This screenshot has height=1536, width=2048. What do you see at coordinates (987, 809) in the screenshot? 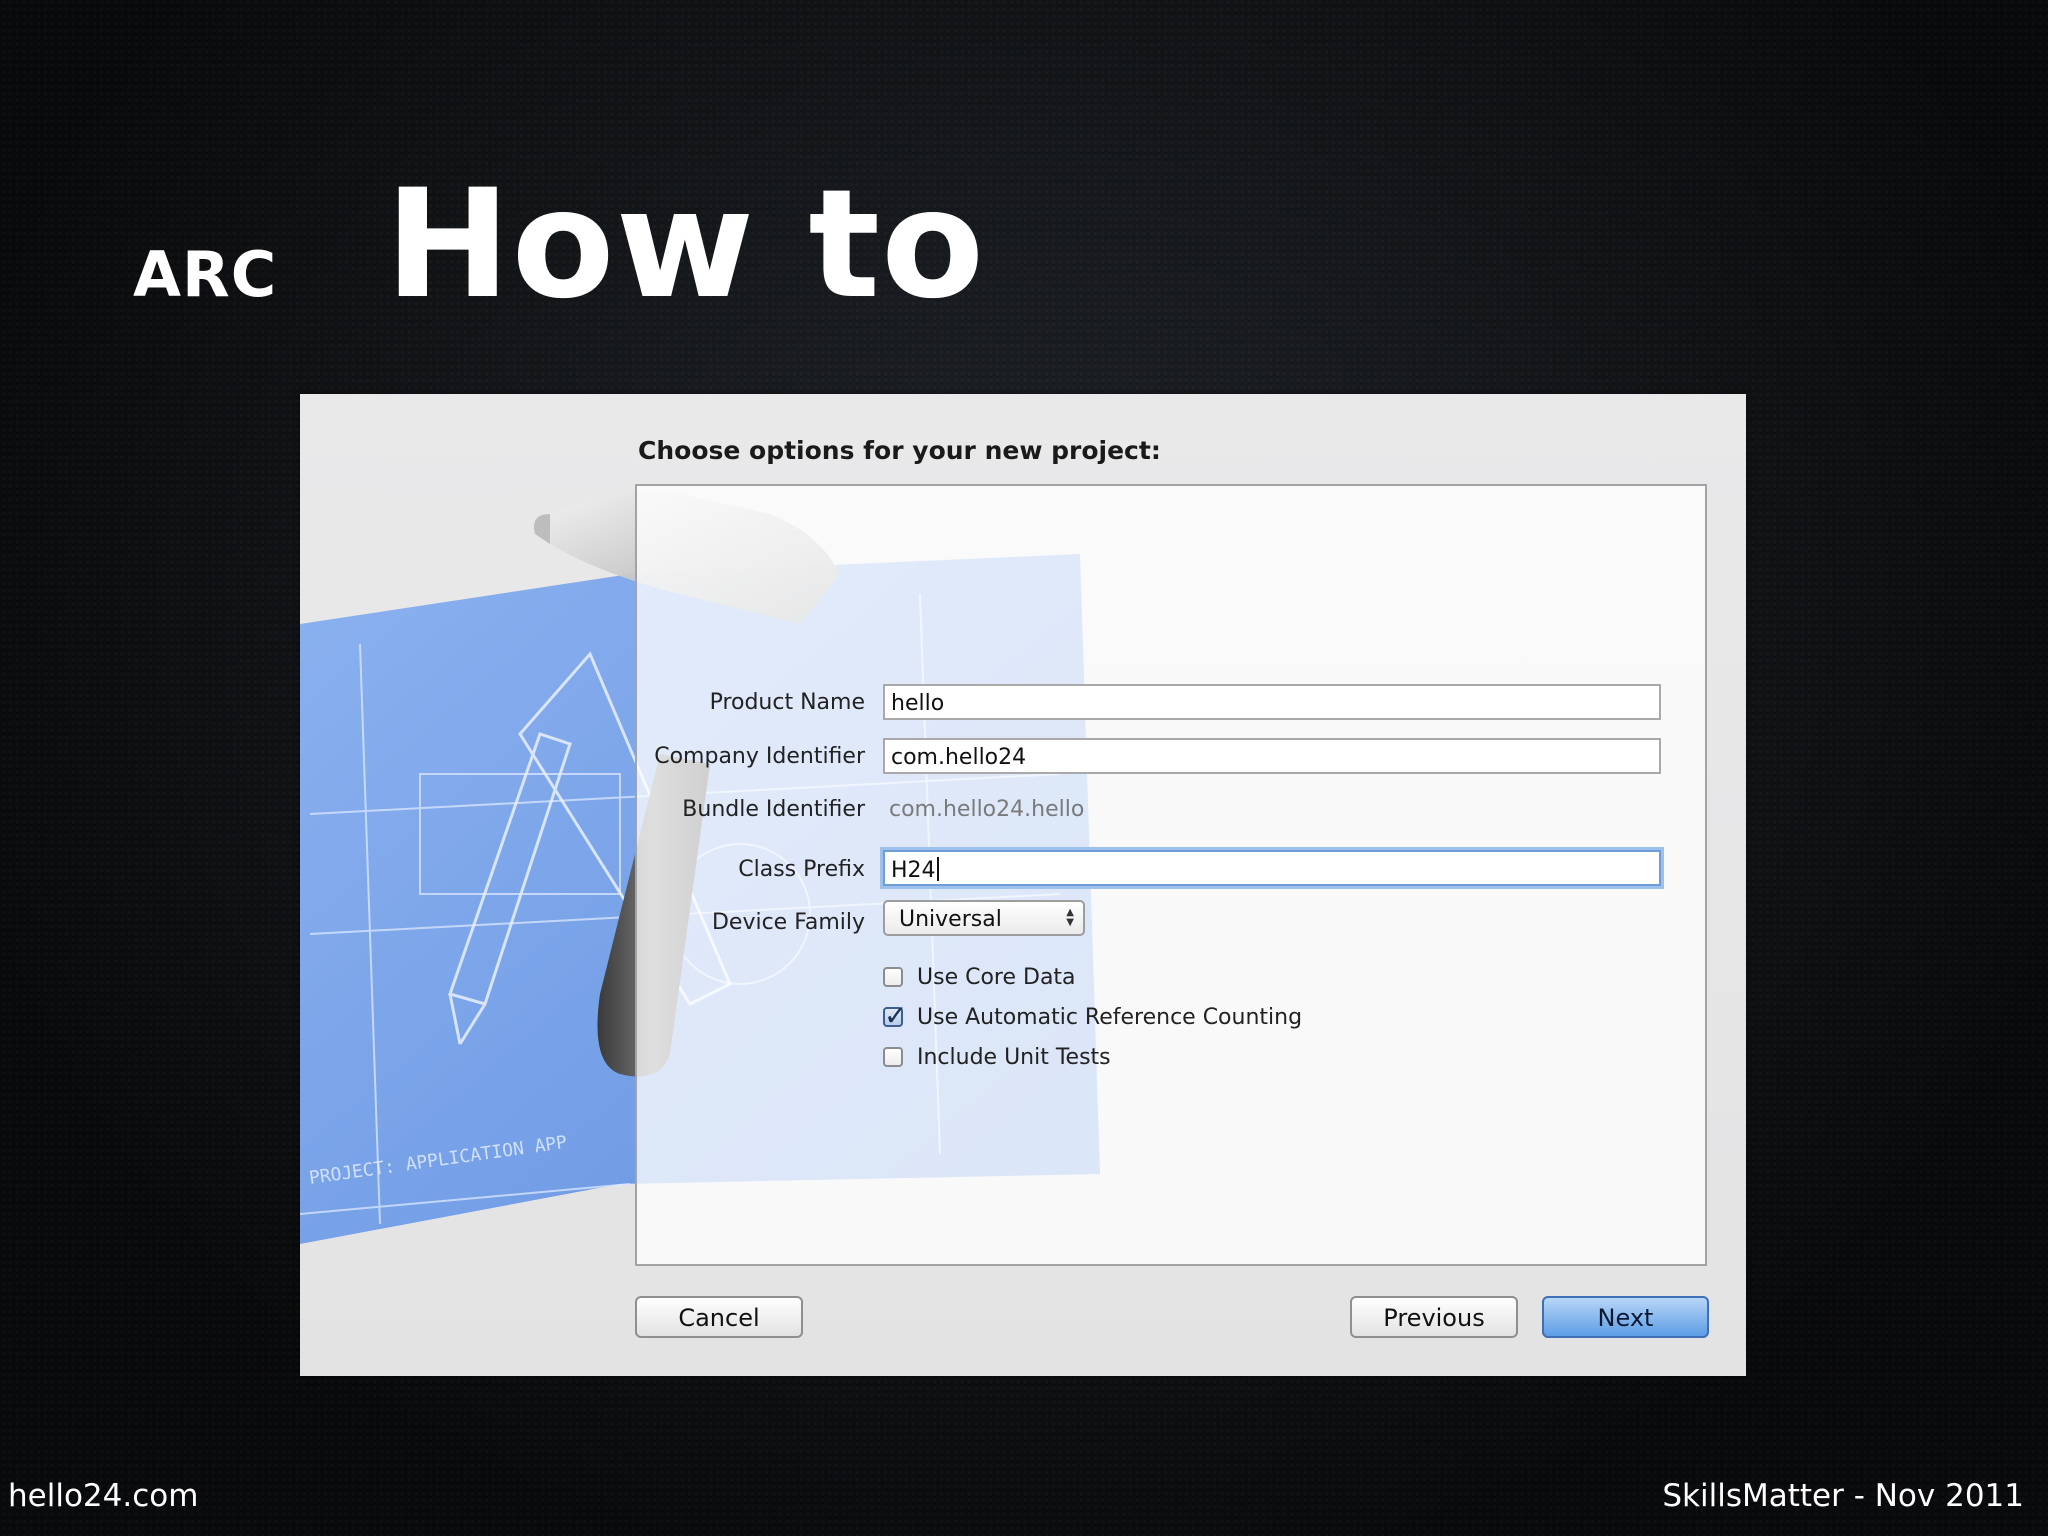
I see `bundle-identifier-value: com.hello24.hello` at bounding box center [987, 809].